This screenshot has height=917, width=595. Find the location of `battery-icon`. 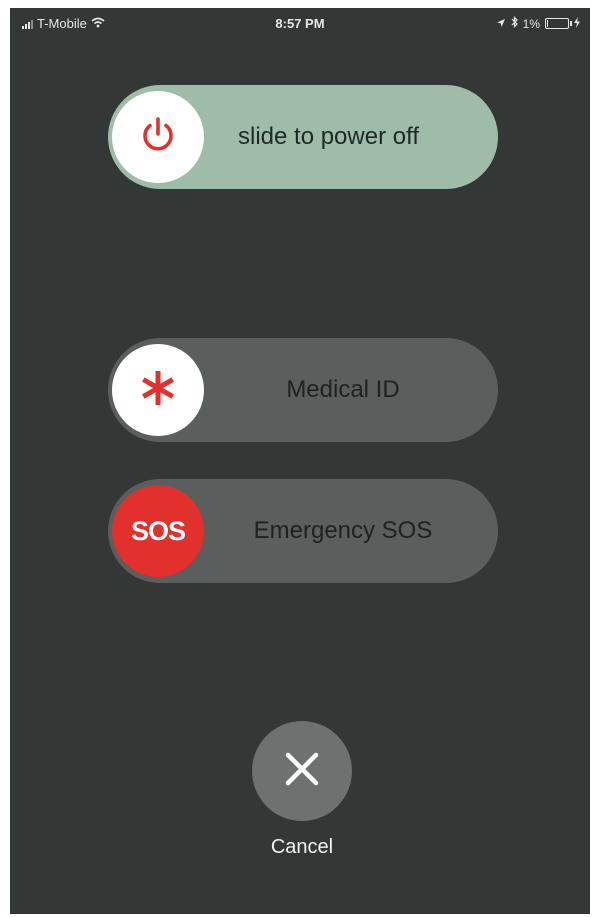

battery-icon is located at coordinates (558, 23).